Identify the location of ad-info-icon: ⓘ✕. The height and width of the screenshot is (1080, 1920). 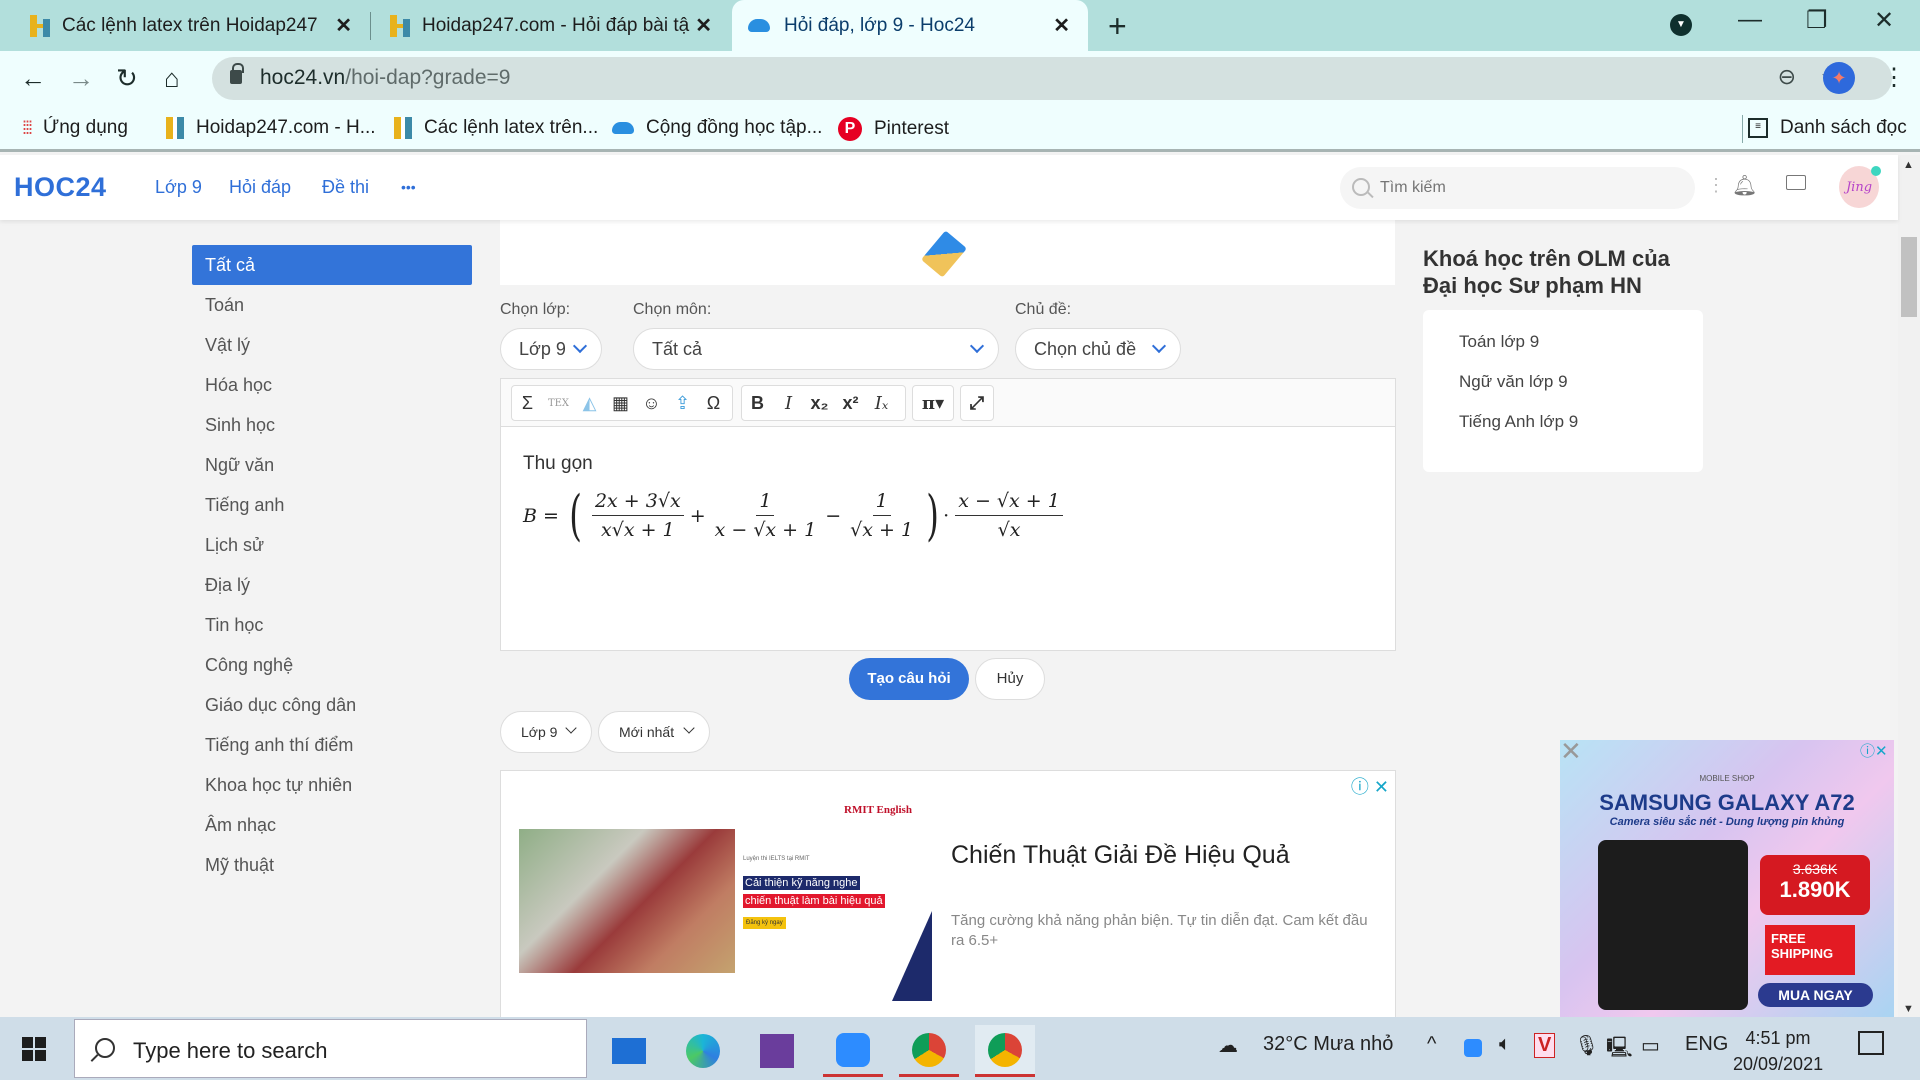
(1874, 750).